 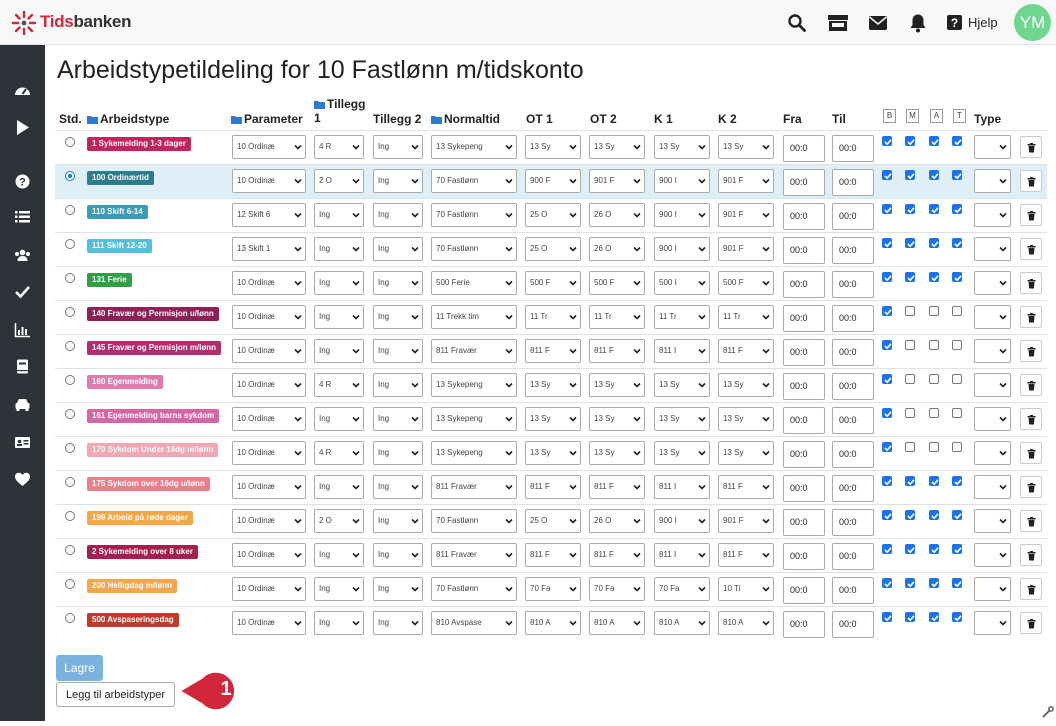 I want to click on car-icon, so click(x=22, y=404).